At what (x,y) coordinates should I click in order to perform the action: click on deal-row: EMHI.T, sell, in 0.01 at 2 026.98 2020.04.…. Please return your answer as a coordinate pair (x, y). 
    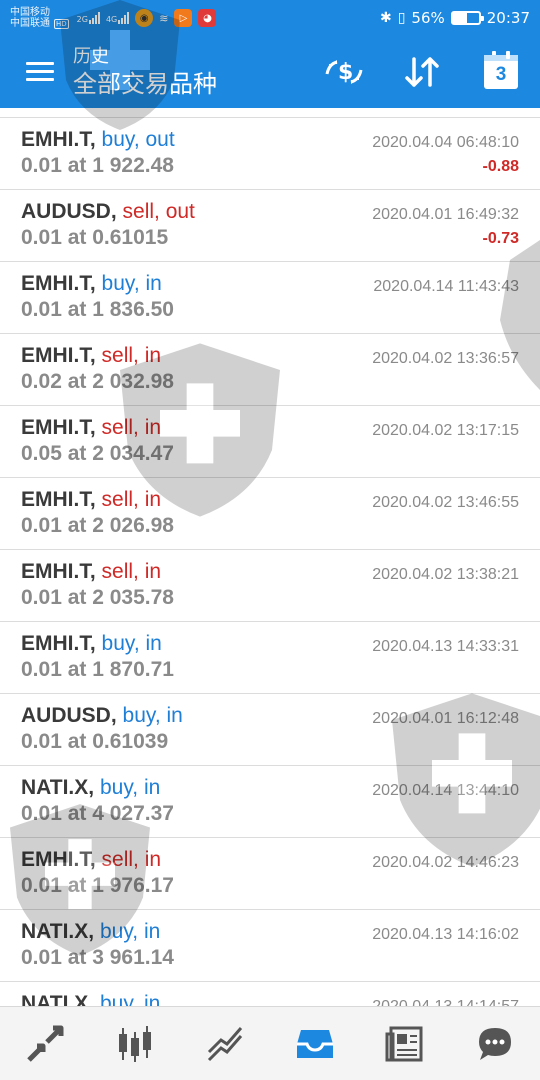
    Looking at the image, I should click on (270, 514).